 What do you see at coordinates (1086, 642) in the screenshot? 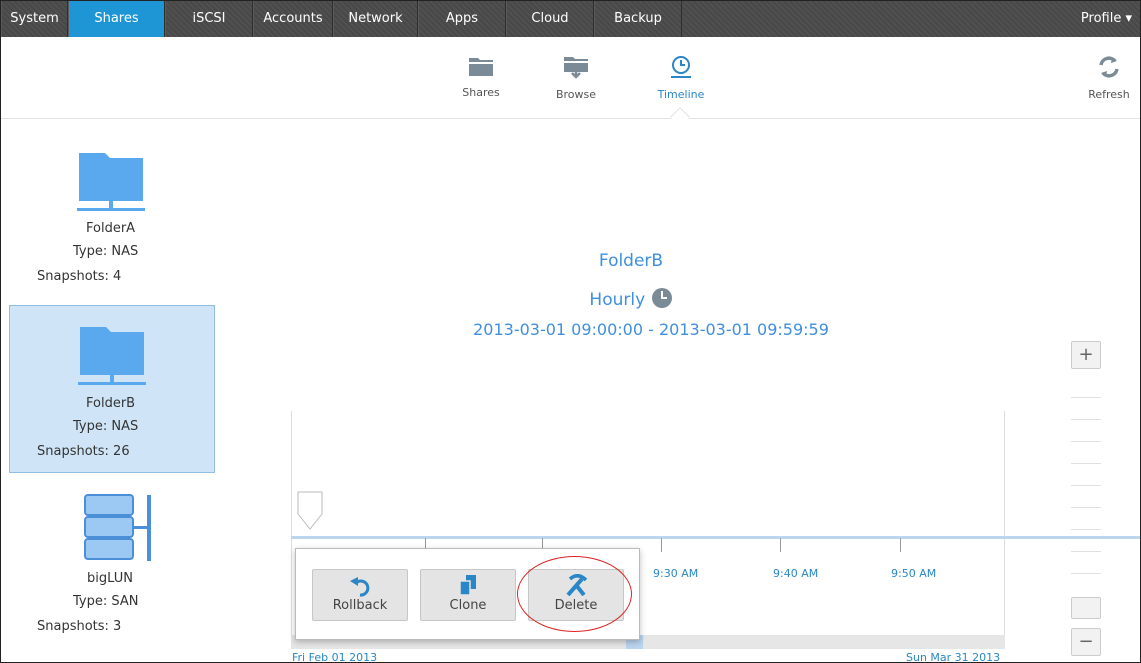
I see `zoom-out-button: −` at bounding box center [1086, 642].